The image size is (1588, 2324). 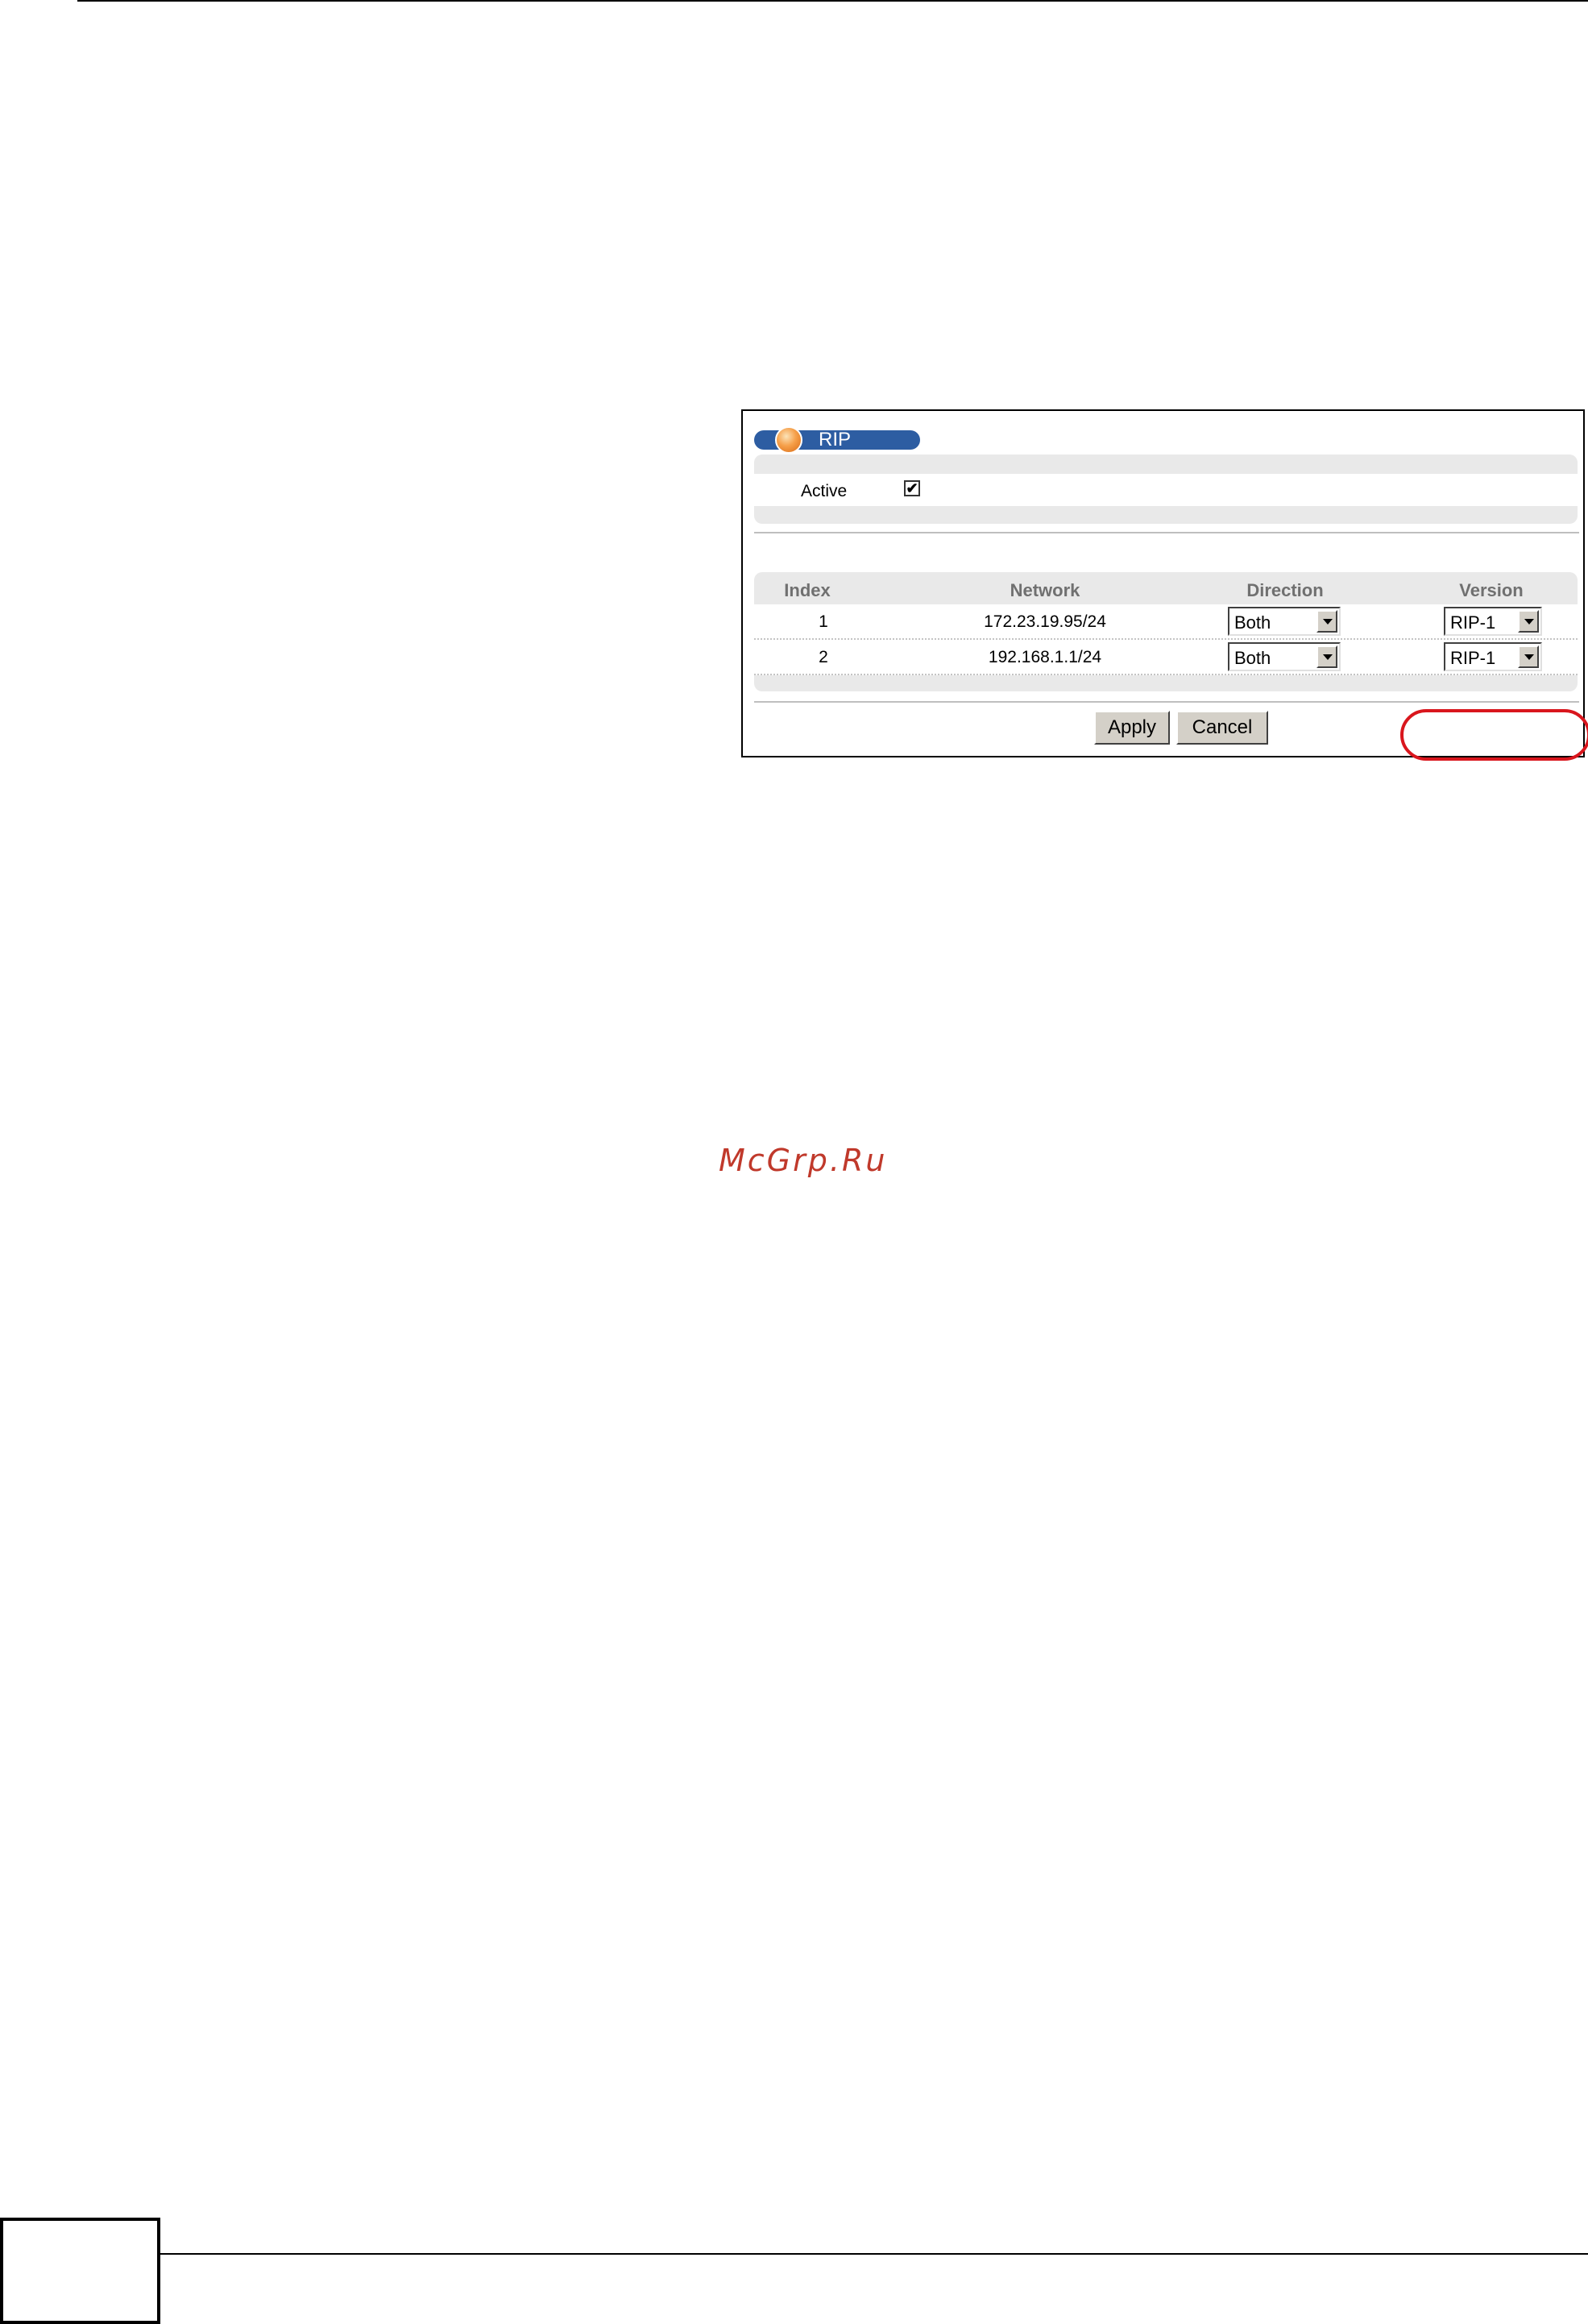 I want to click on apply-button: Apply, so click(x=1132, y=728).